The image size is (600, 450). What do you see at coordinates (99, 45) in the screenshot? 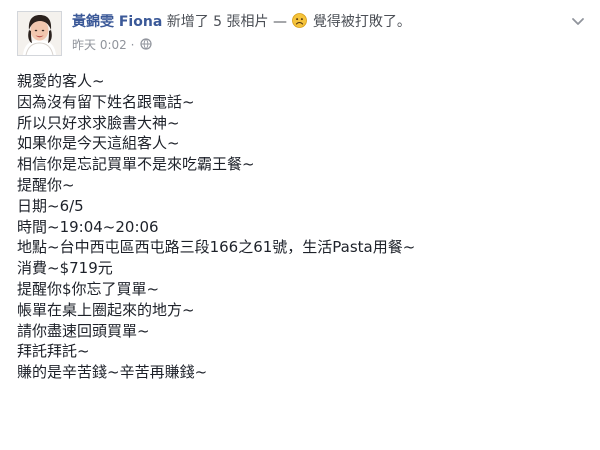
I see `post-timestamp-link: 昨天 0:02` at bounding box center [99, 45].